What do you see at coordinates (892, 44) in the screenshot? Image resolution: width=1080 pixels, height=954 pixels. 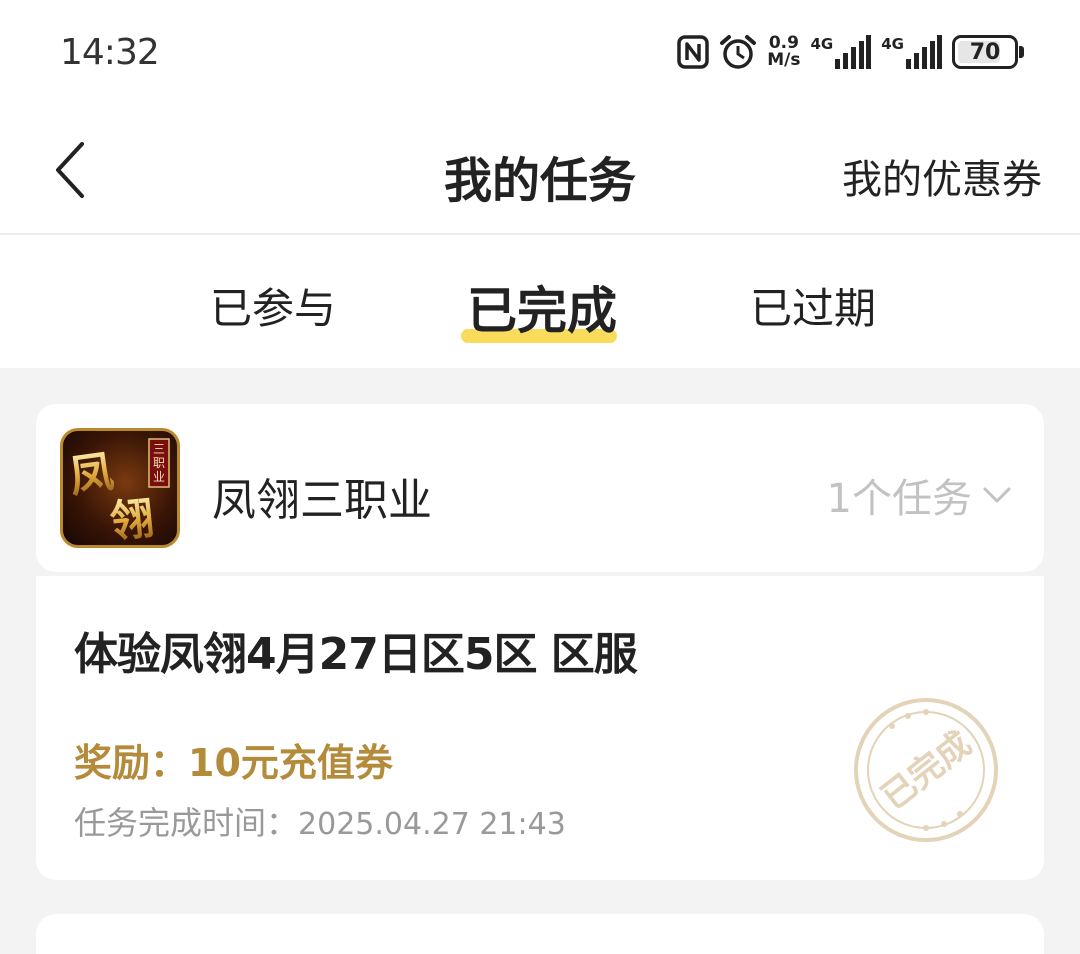 I see `sim2-label: 4G` at bounding box center [892, 44].